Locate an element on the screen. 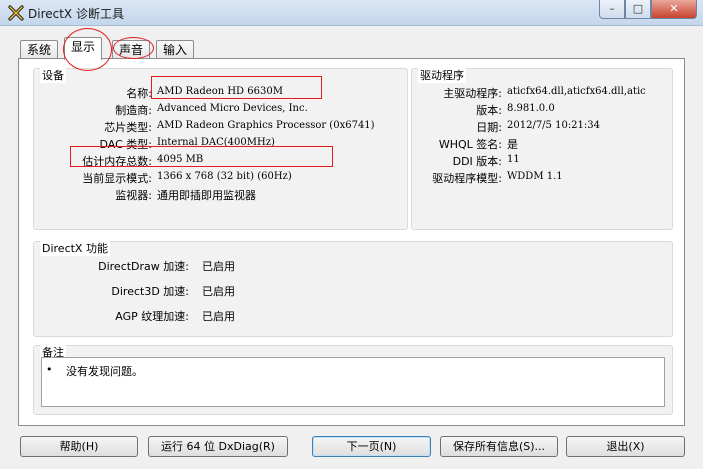 Image resolution: width=703 pixels, height=469 pixels. directx-features-title: DirectX 功能 is located at coordinates (75, 248).